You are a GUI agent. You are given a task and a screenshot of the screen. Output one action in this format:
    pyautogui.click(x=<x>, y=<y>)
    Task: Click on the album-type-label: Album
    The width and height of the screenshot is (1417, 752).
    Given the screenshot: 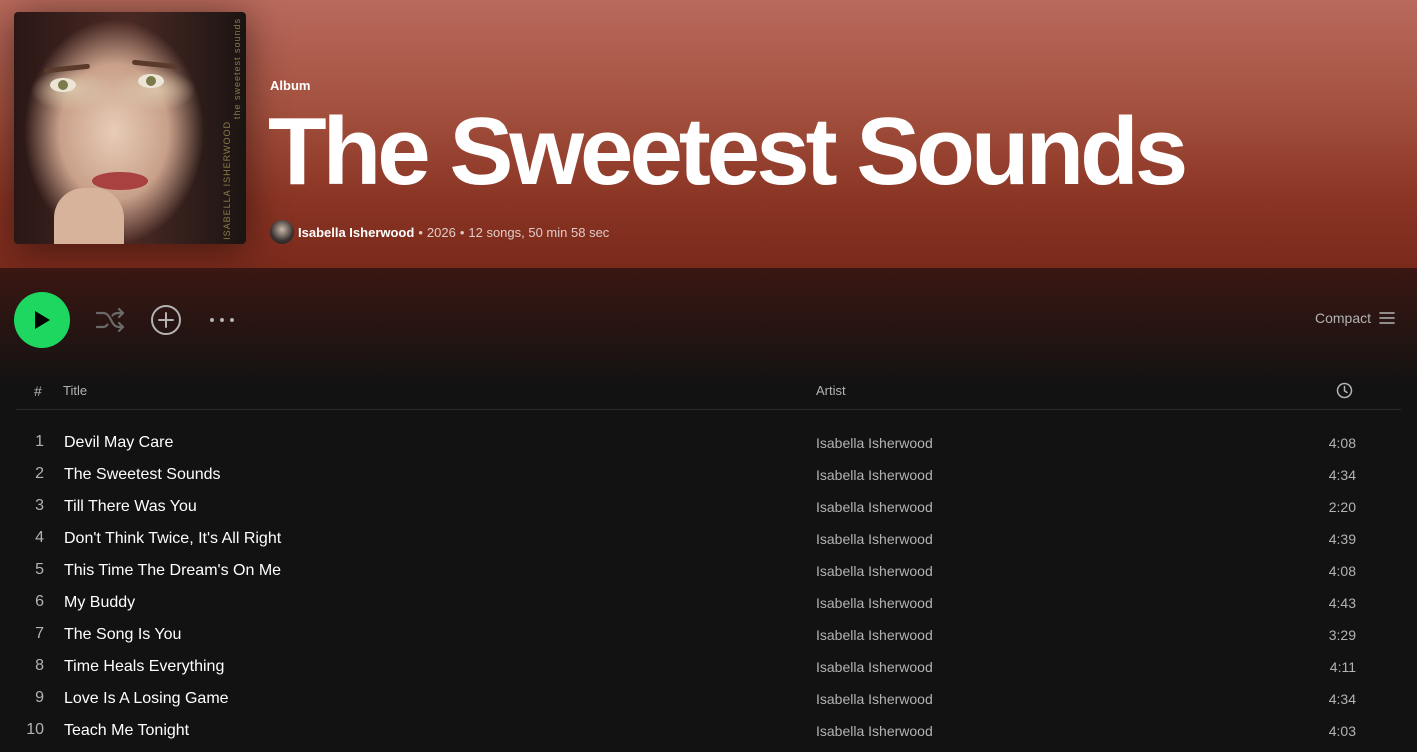 What is the action you would take?
    pyautogui.click(x=290, y=85)
    